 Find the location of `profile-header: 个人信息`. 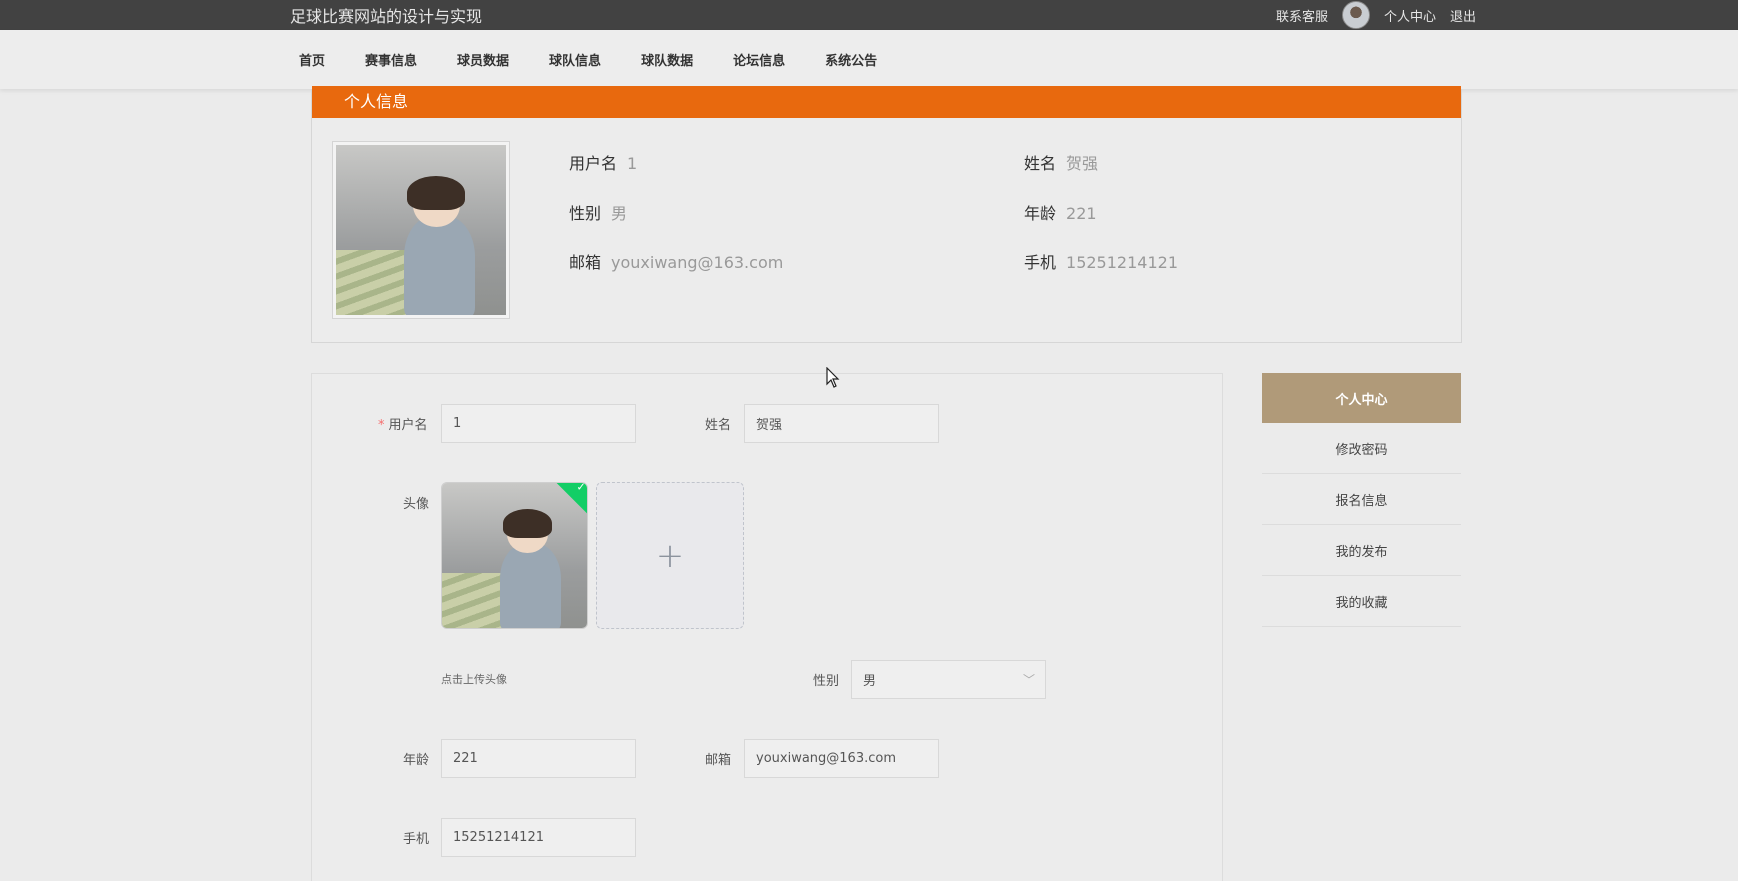

profile-header: 个人信息 is located at coordinates (886, 102).